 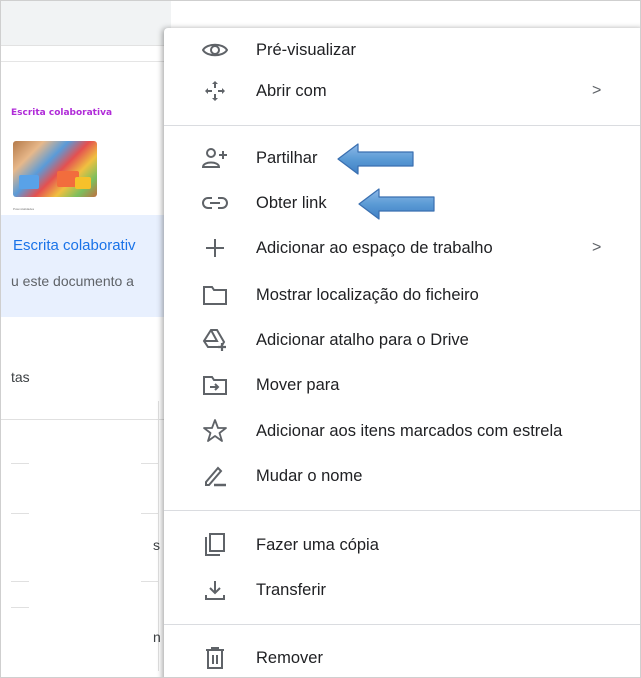 What do you see at coordinates (374, 247) in the screenshot?
I see `menu-item-label: Adicionar ao espaço de trabalho` at bounding box center [374, 247].